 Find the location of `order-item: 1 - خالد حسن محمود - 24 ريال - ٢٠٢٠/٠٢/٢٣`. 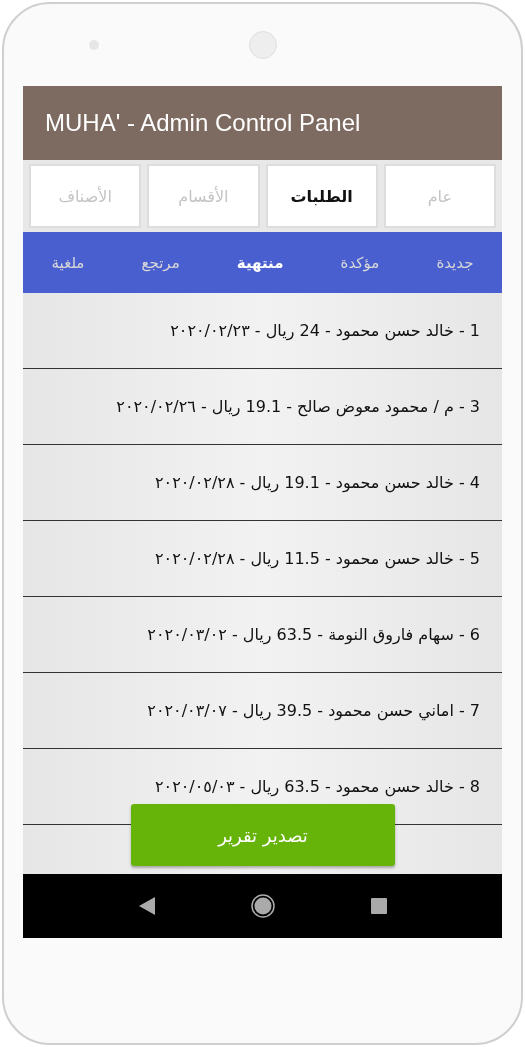

order-item: 1 - خالد حسن محمود - 24 ريال - ٢٠٢٠/٠٢/٢٣ is located at coordinates (325, 330).